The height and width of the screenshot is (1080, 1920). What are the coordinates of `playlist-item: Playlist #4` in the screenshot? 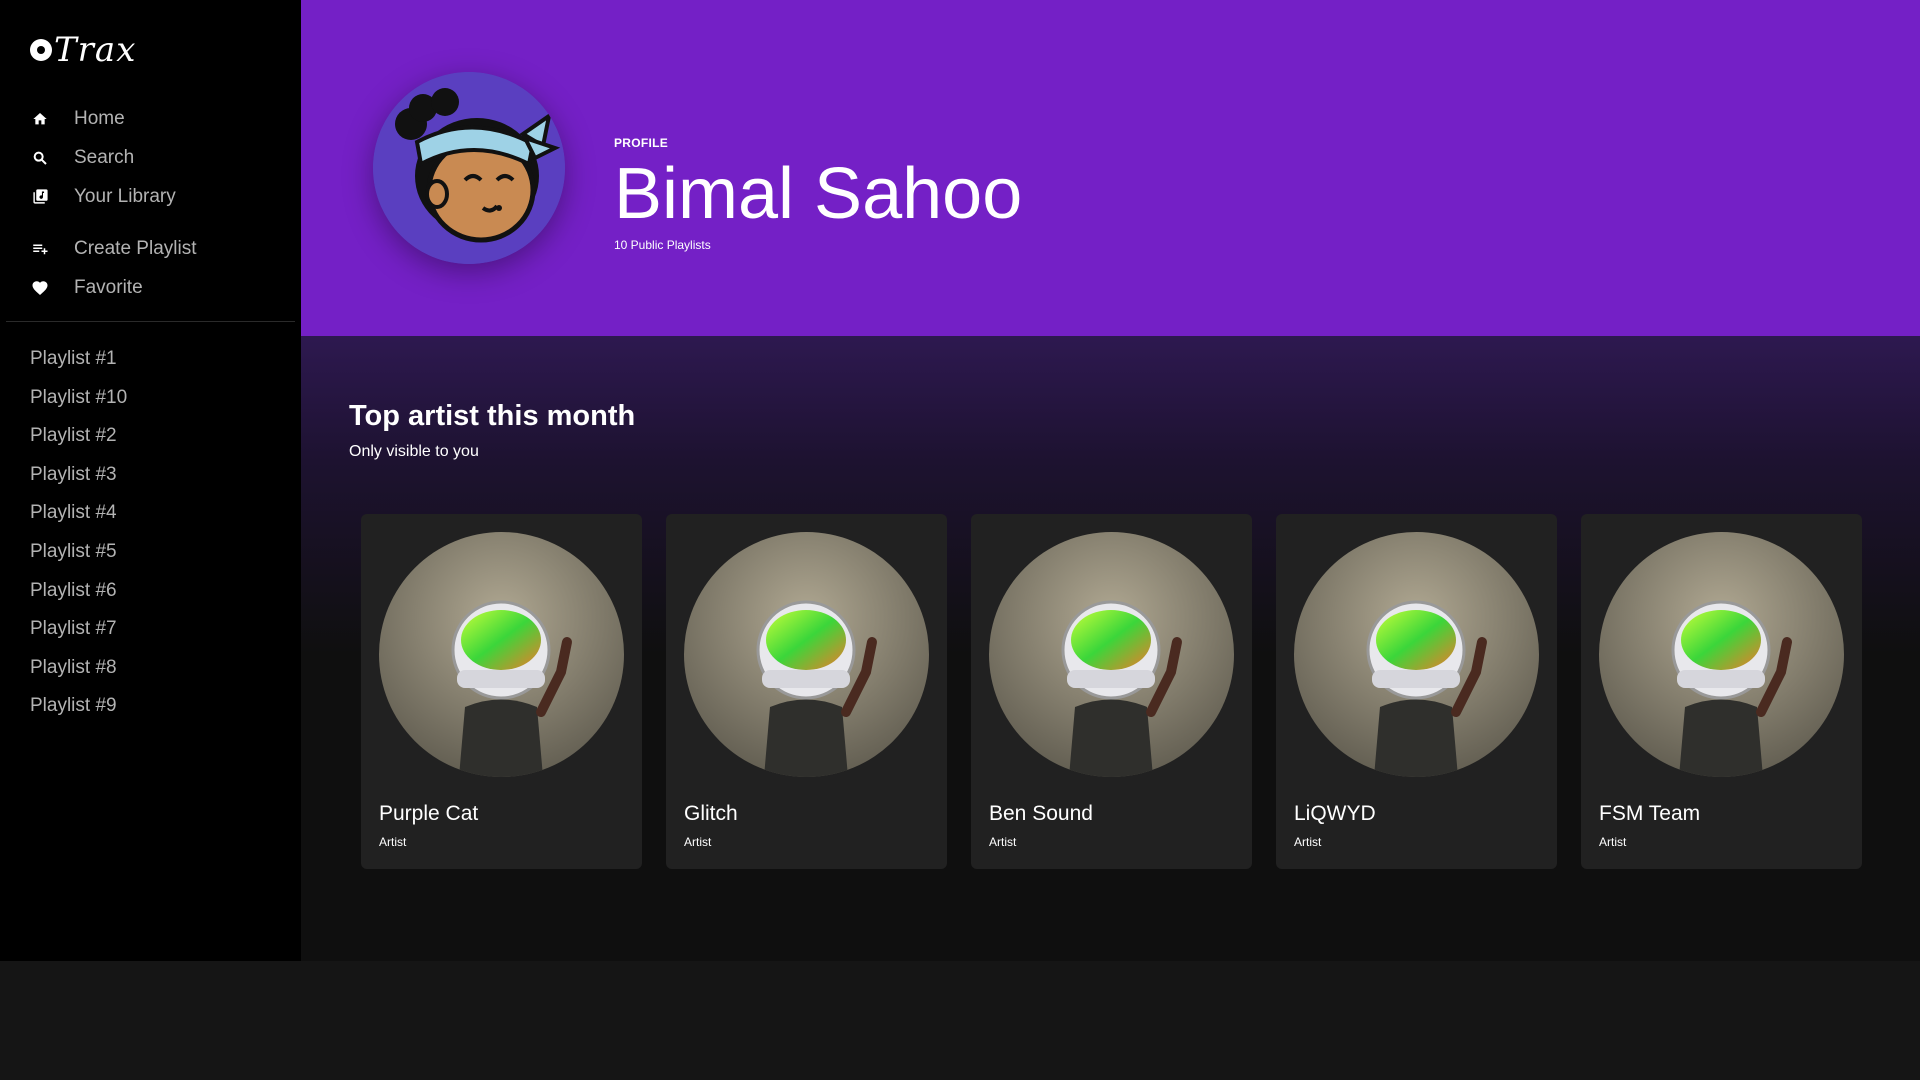 It's located at (78, 513).